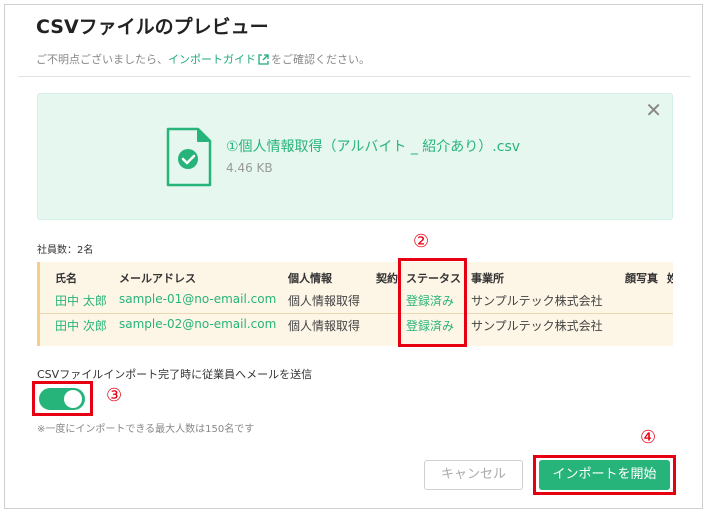 The image size is (709, 515). I want to click on max-import-note: ※一度にインポートできる最大人数は150名です, so click(146, 429).